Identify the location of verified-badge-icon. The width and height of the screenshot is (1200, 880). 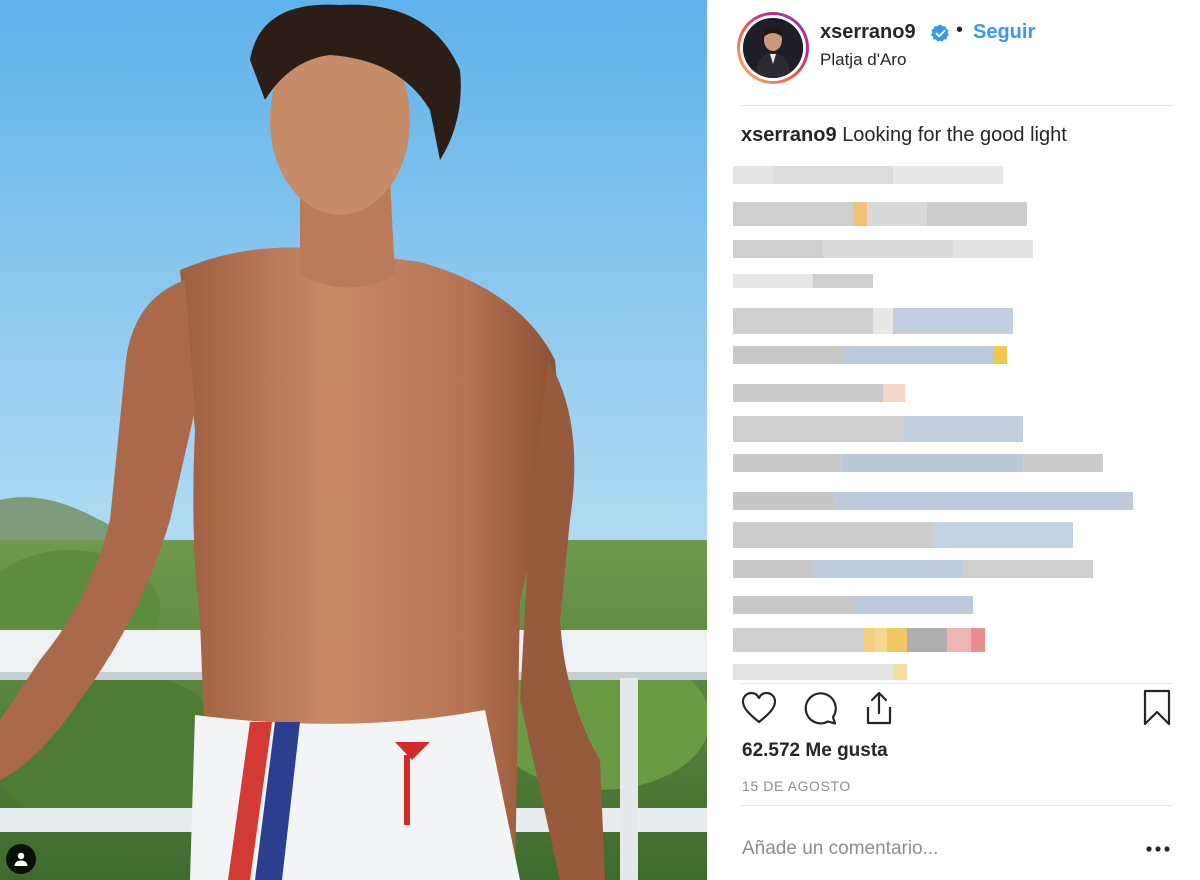
(940, 33).